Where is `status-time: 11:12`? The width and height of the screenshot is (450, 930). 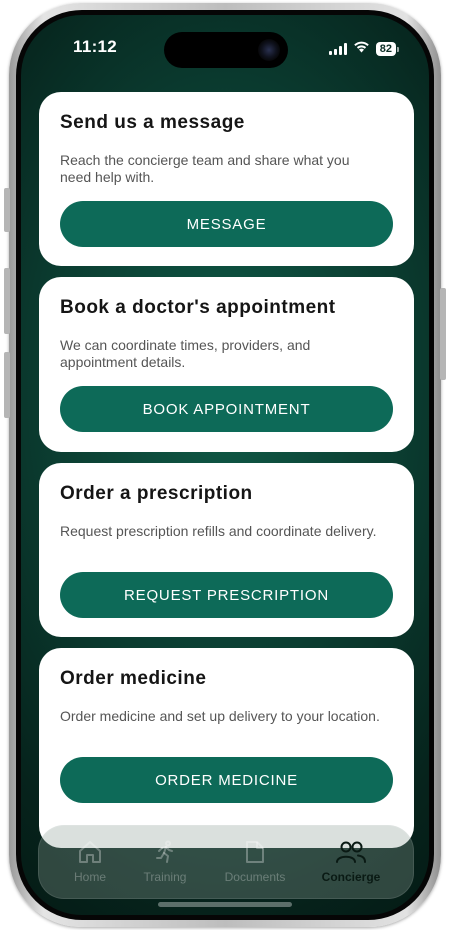 status-time: 11:12 is located at coordinates (95, 46).